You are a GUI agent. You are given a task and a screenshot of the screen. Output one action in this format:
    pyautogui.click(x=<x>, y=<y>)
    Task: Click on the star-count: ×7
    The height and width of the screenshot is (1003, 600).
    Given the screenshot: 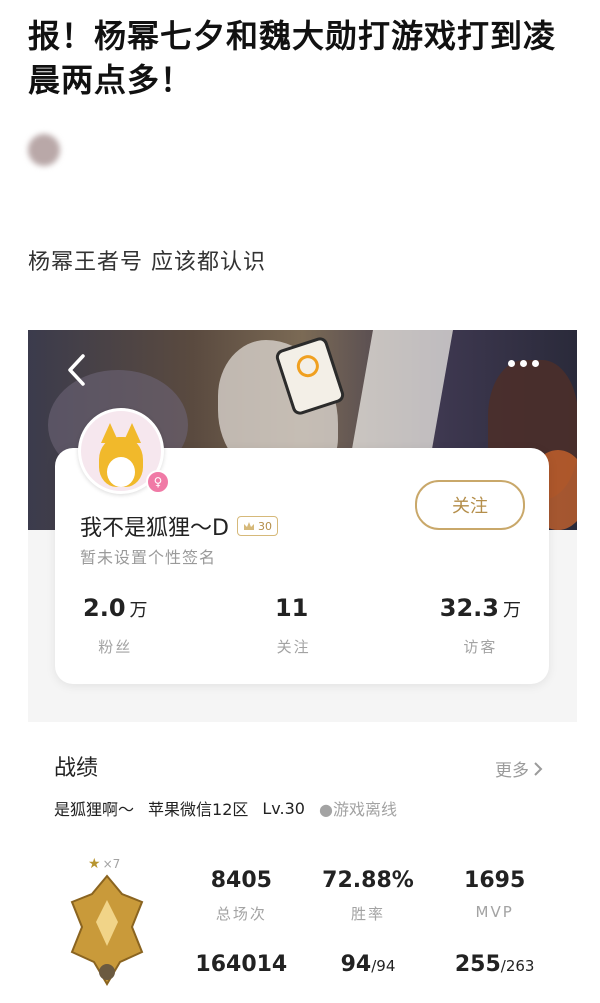 What is the action you would take?
    pyautogui.click(x=111, y=864)
    